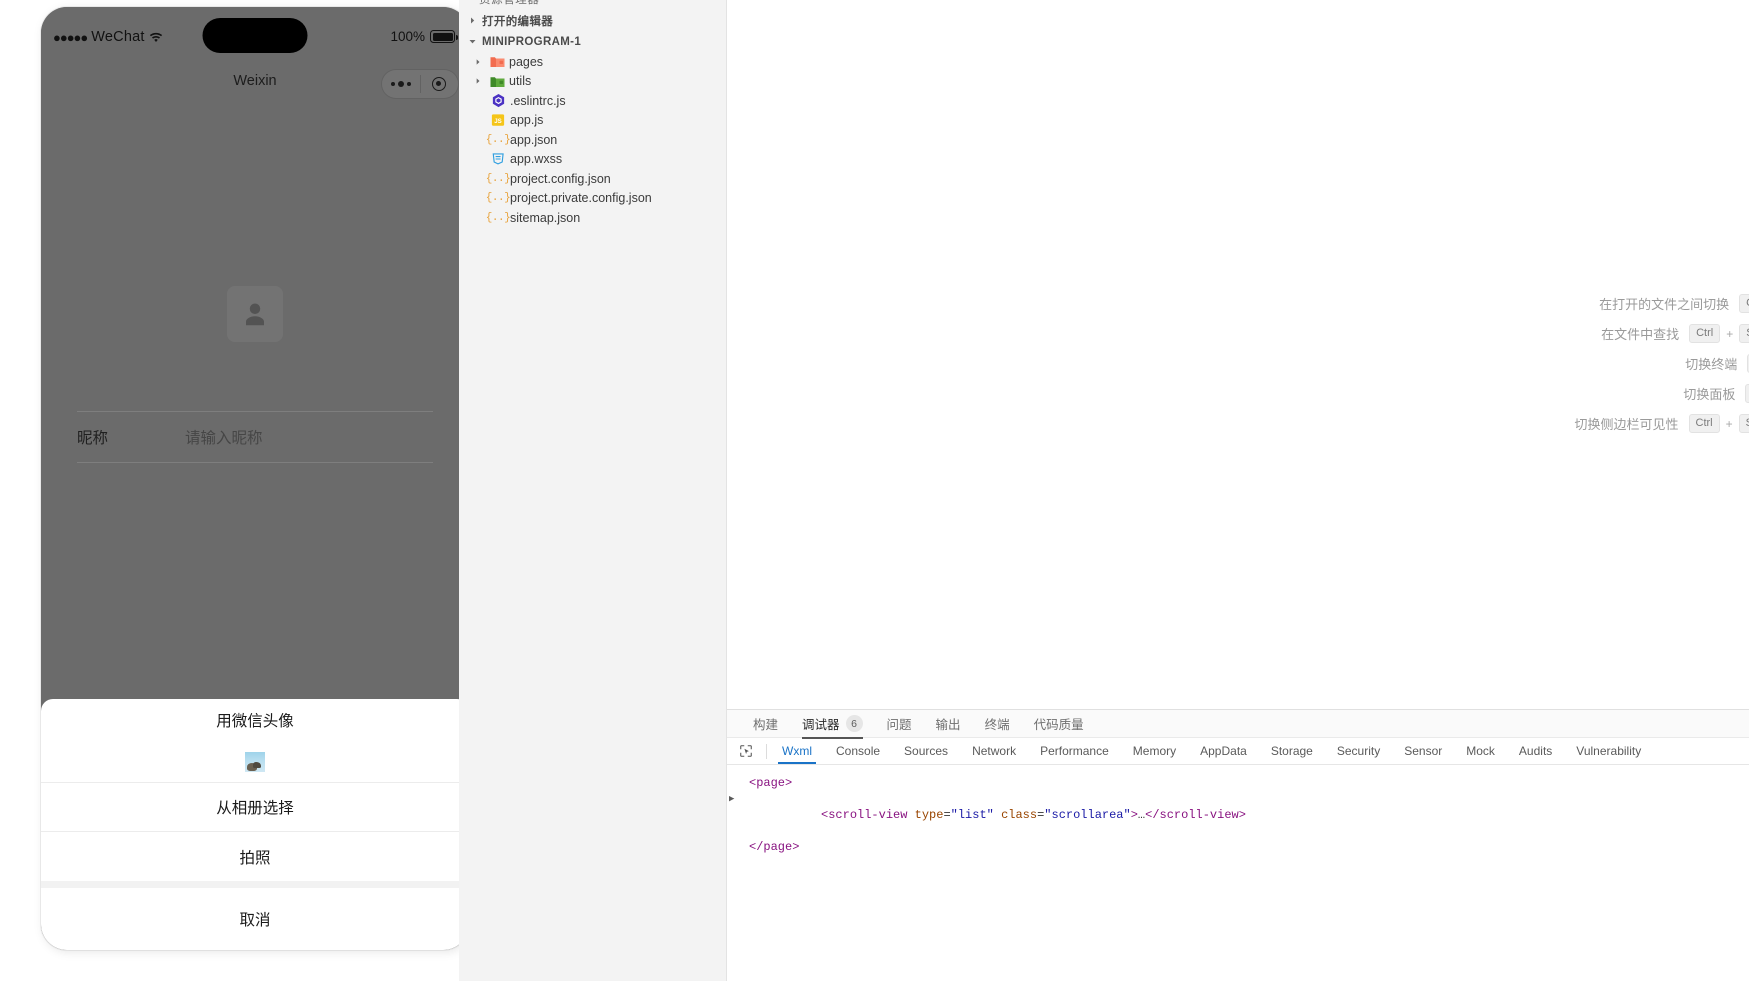 The height and width of the screenshot is (981, 1749). What do you see at coordinates (1661, 393) in the screenshot?
I see `shortcut-row-toggle-panel: 切换面板 Ctrl + J` at bounding box center [1661, 393].